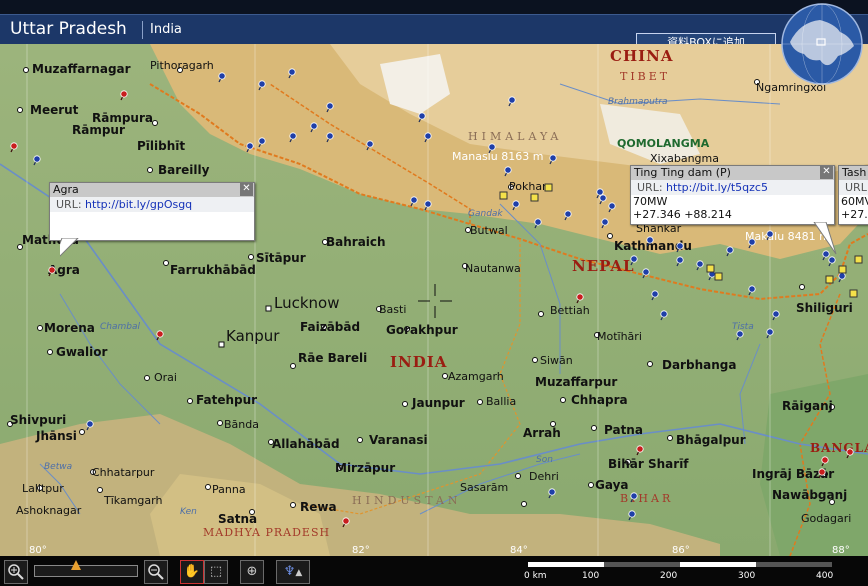  I want to click on popup-agra-url-link: http://bit.ly/gpOsgq, so click(138, 204).